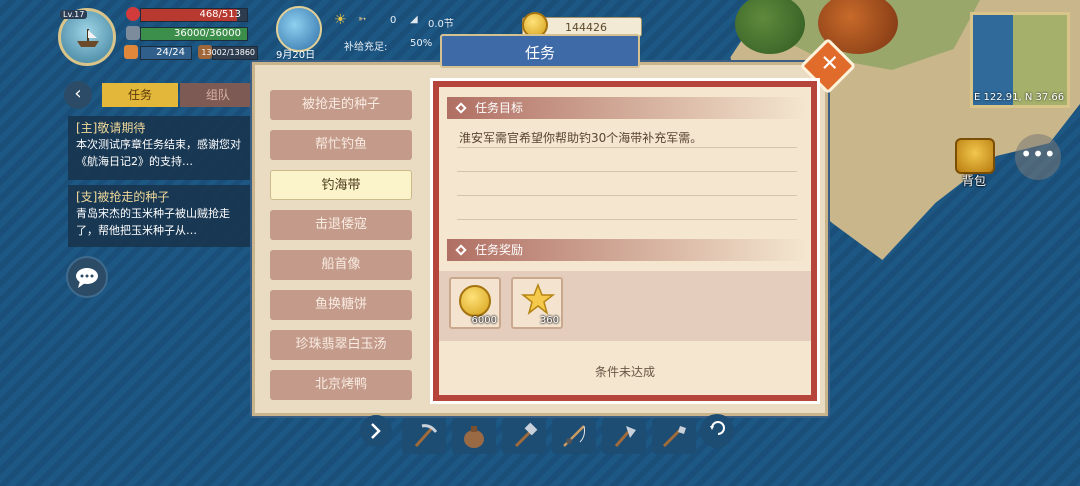 The height and width of the screenshot is (486, 1080). I want to click on quest-list-item: 击退倭寇, so click(341, 225).